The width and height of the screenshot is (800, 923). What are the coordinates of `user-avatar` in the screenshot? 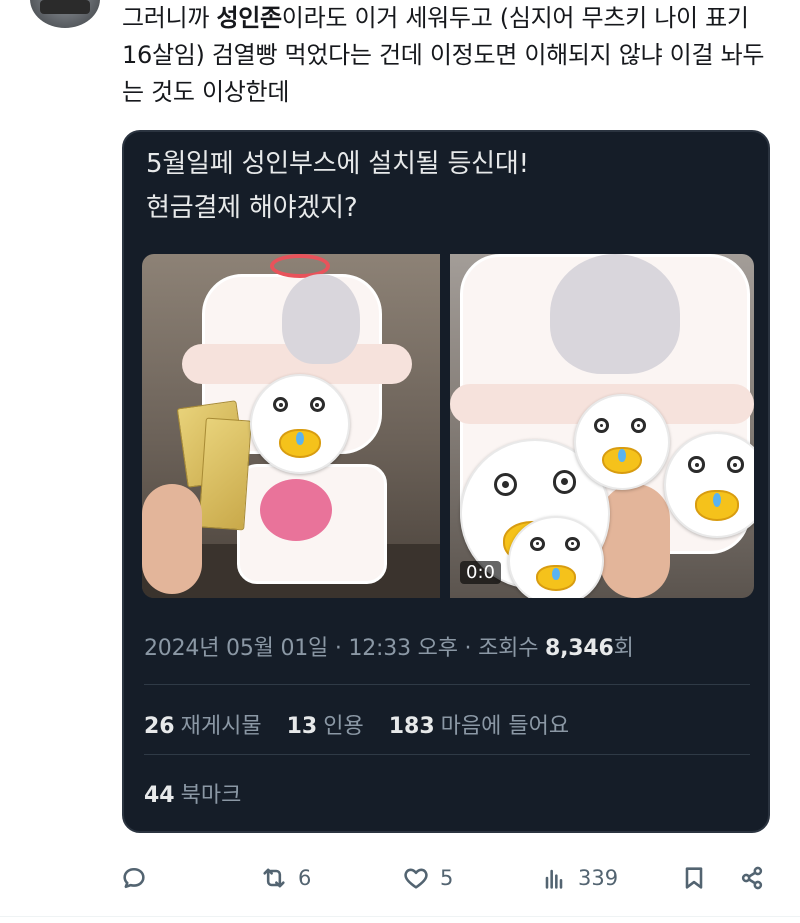 It's located at (65, 14).